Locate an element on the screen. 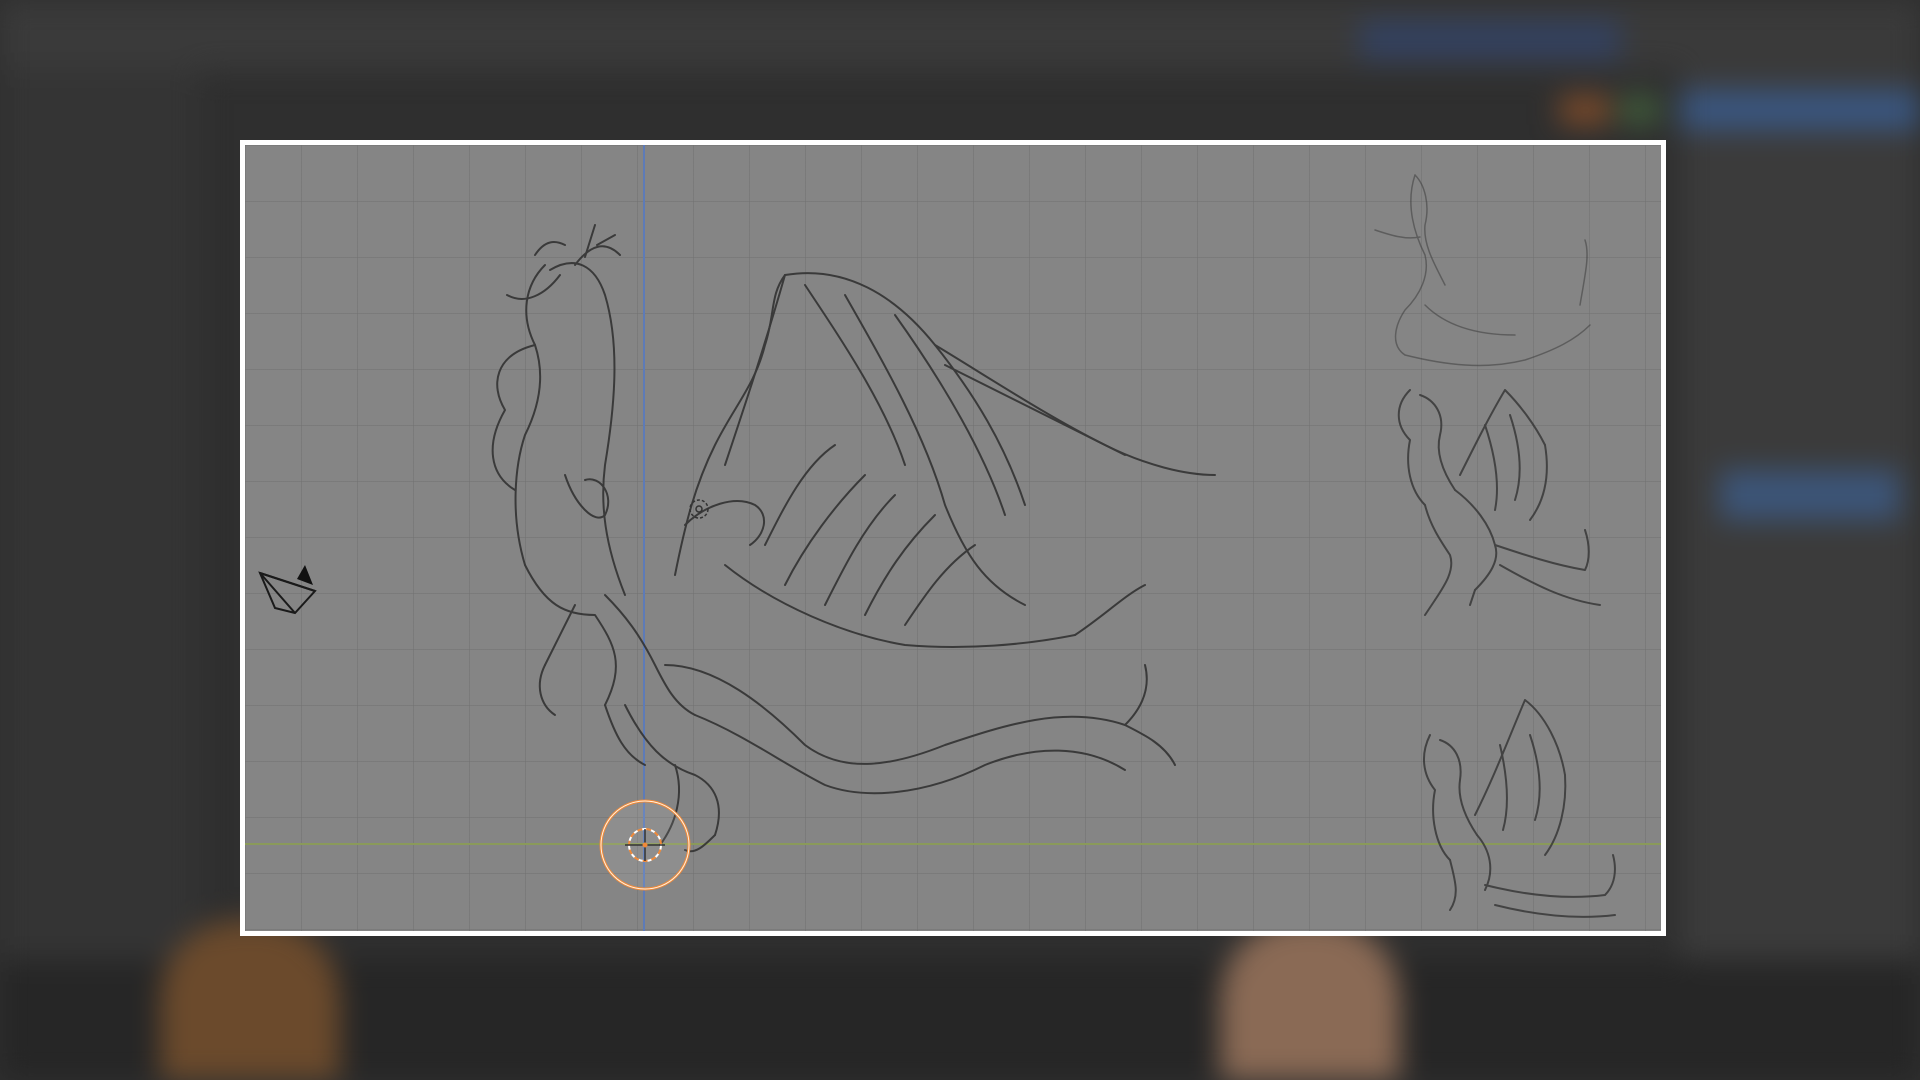  webcam-person-left-blurred is located at coordinates (250, 1000).